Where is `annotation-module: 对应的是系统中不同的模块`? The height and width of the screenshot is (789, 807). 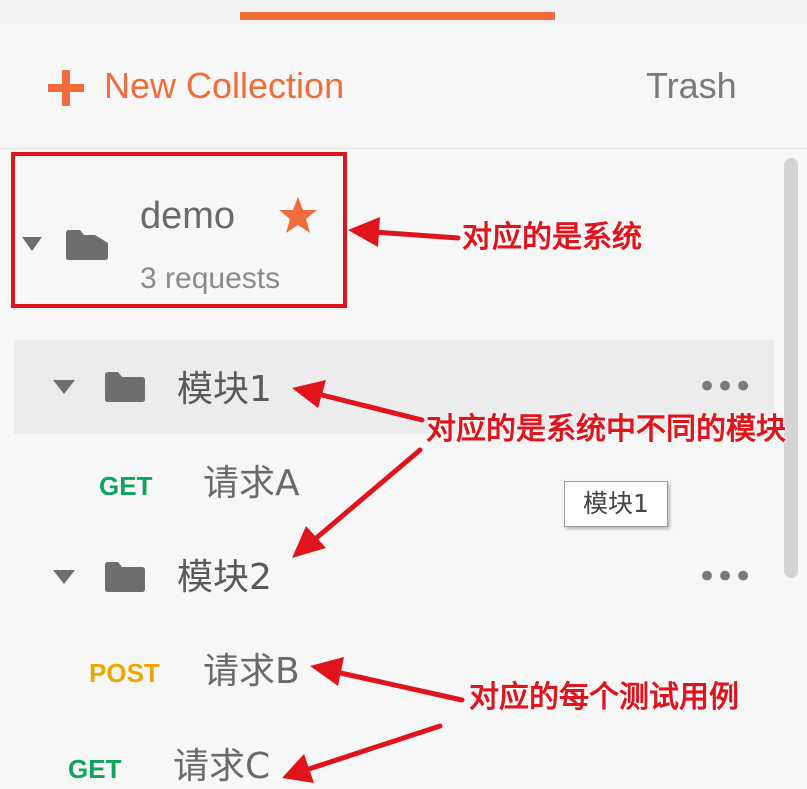
annotation-module: 对应的是系统中不同的模块 is located at coordinates (606, 429).